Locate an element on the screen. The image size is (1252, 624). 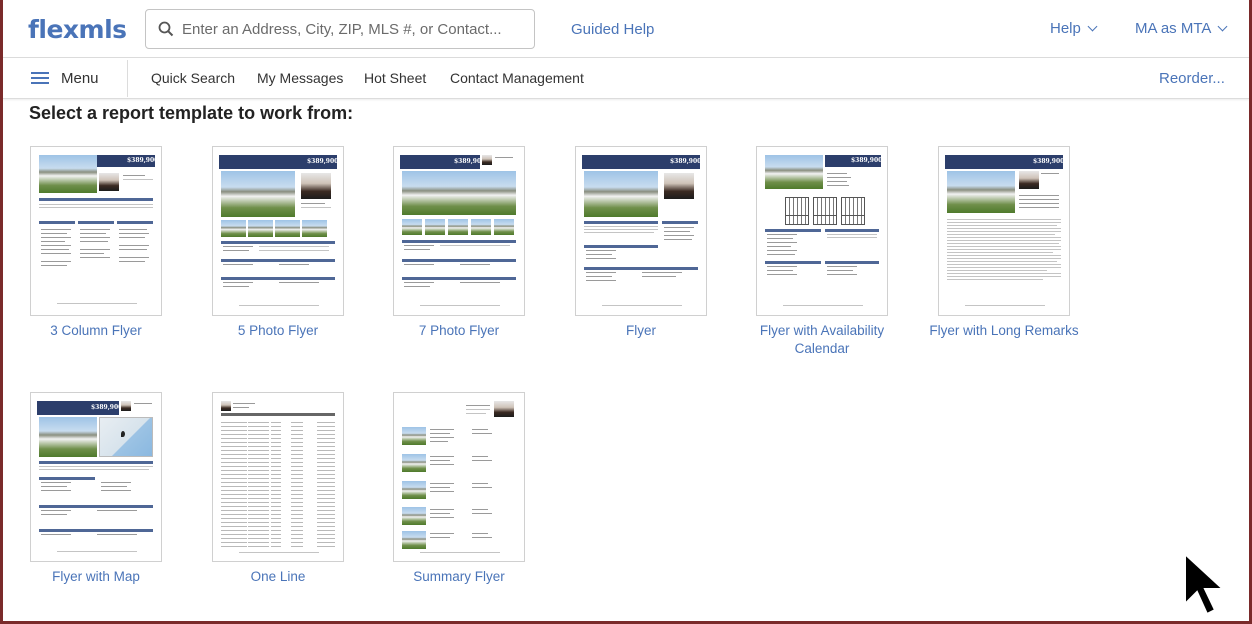
template-3-column-flyer: $389,900 3 Column Flyer is located at coordinates (96, 243).